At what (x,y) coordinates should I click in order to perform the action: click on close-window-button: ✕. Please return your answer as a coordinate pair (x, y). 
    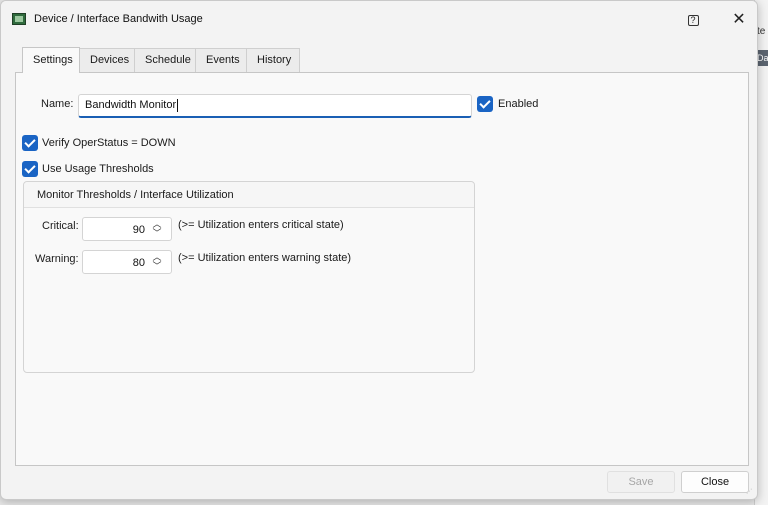
    Looking at the image, I should click on (739, 20).